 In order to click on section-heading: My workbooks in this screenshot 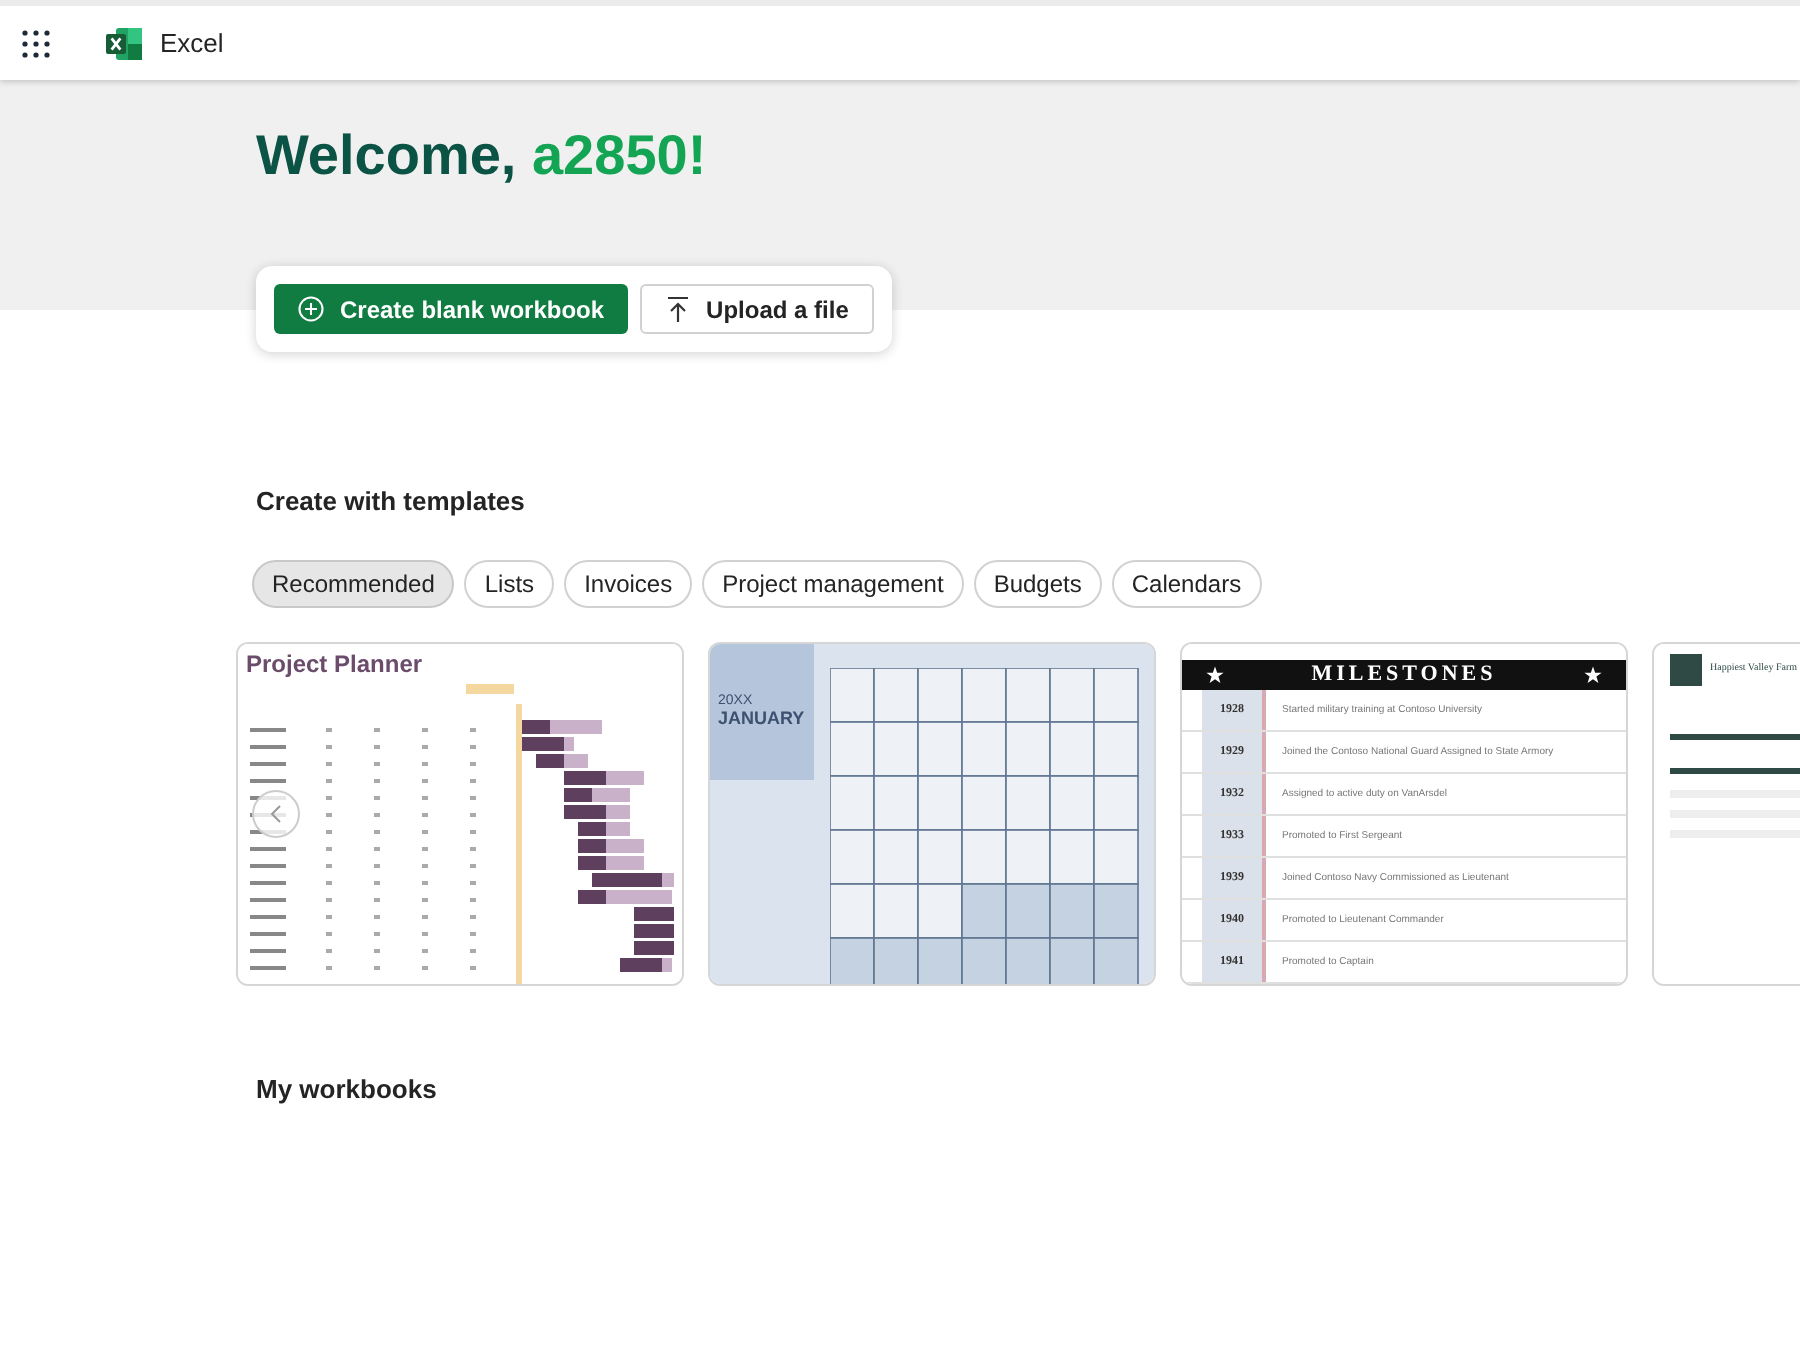, I will do `click(346, 1090)`.